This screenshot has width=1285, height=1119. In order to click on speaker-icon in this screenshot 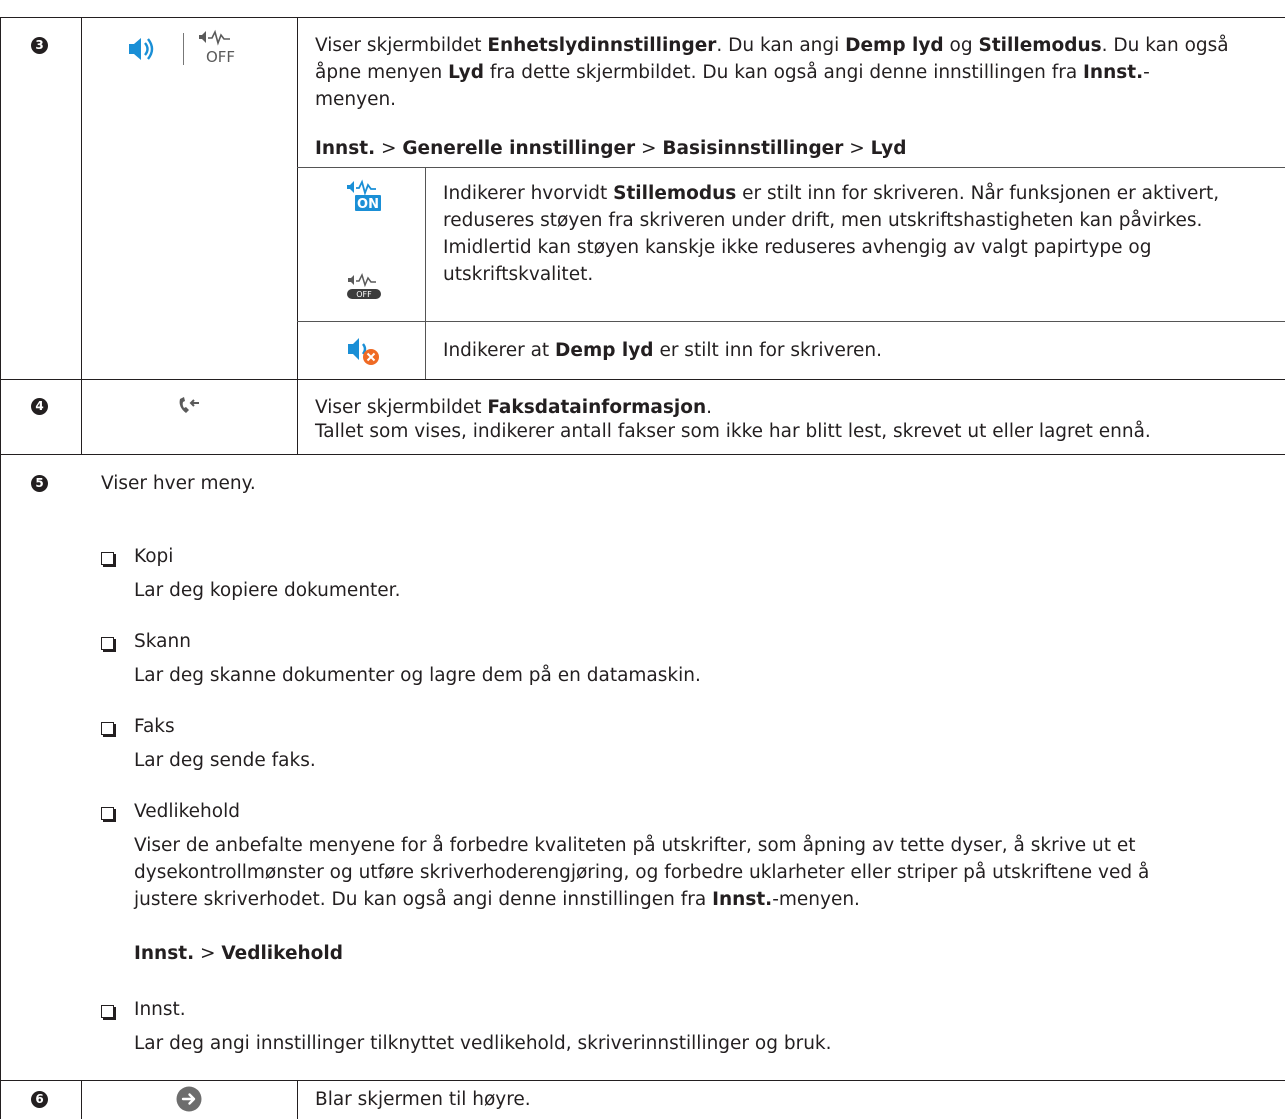, I will do `click(141, 49)`.